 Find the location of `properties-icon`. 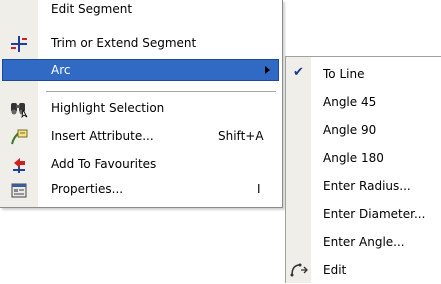

properties-icon is located at coordinates (19, 190).